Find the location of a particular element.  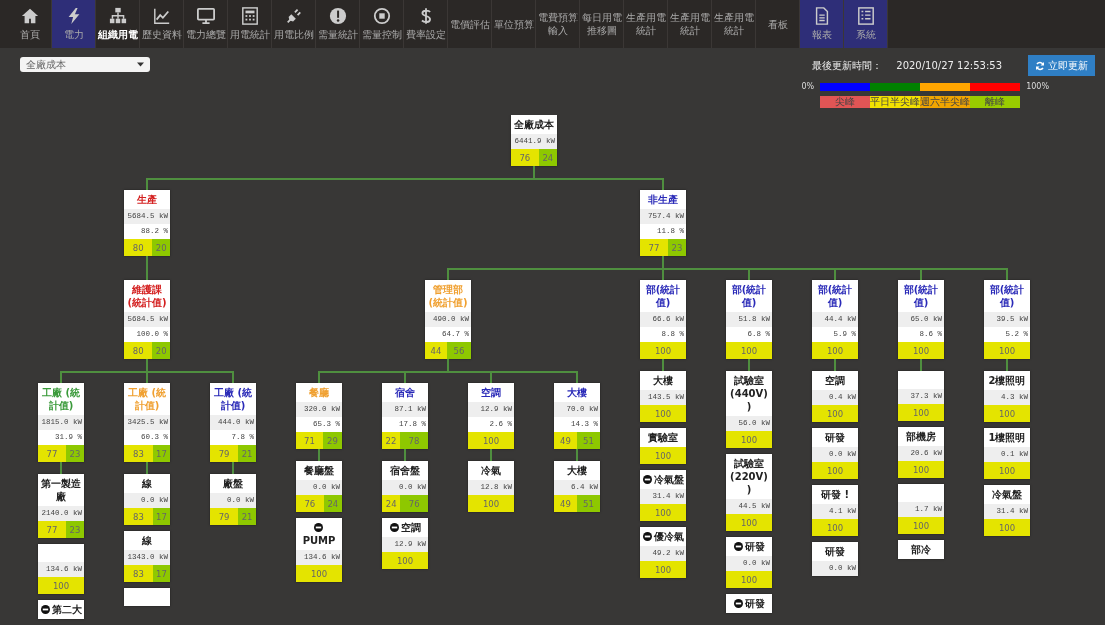

node-card is located at coordinates (147, 597).